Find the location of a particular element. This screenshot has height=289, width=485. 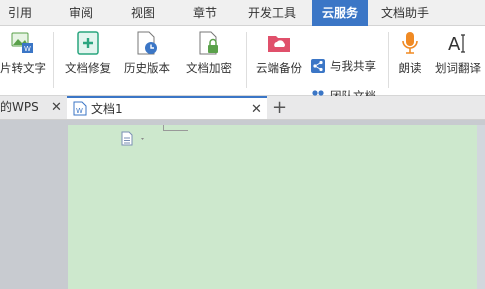

share-with-me-button: 与我共享 is located at coordinates (343, 66).